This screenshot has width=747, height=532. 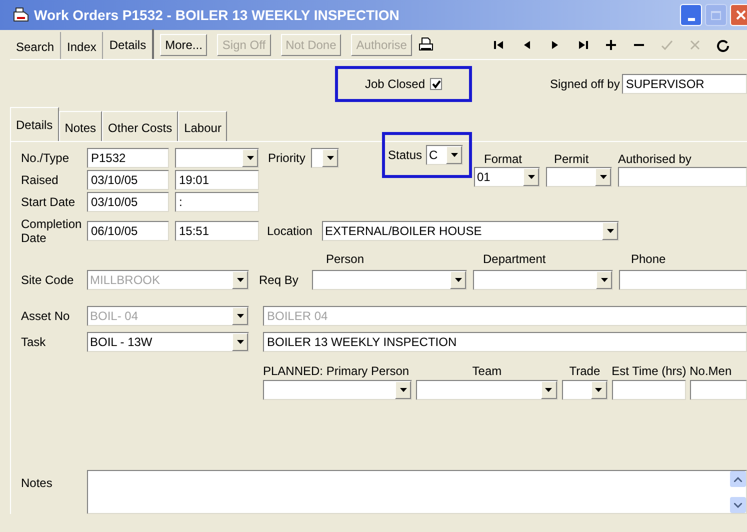 What do you see at coordinates (46, 316) in the screenshot?
I see `field-label: Asset No` at bounding box center [46, 316].